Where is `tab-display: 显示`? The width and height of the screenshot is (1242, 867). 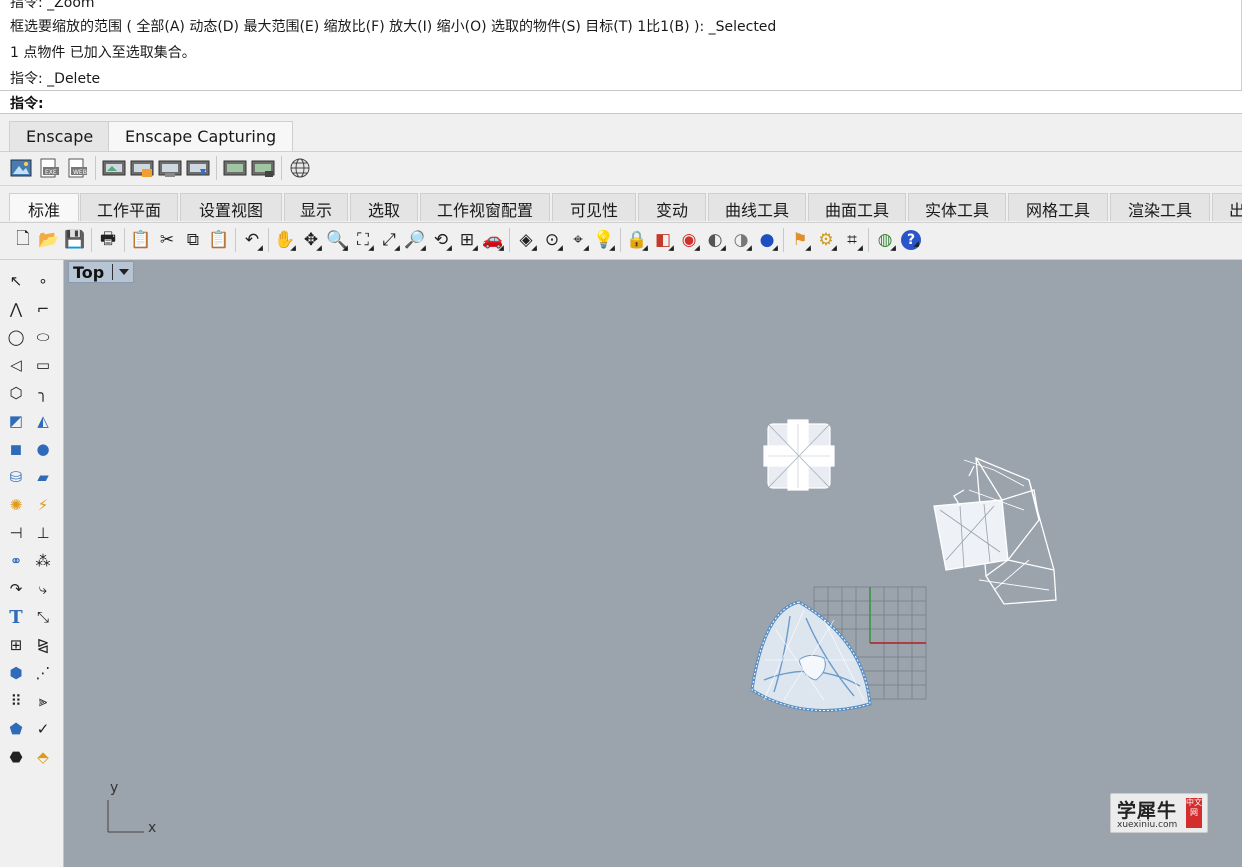 tab-display: 显示 is located at coordinates (316, 207).